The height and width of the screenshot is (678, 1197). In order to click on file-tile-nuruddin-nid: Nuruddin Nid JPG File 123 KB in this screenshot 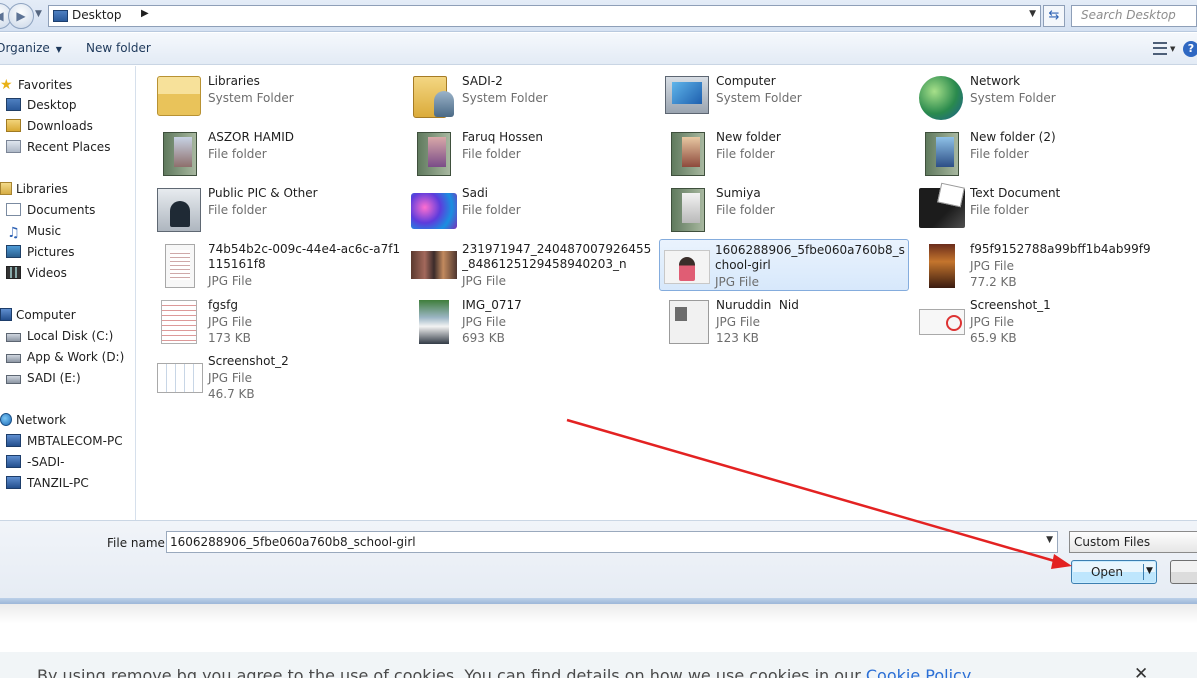, I will do `click(786, 321)`.